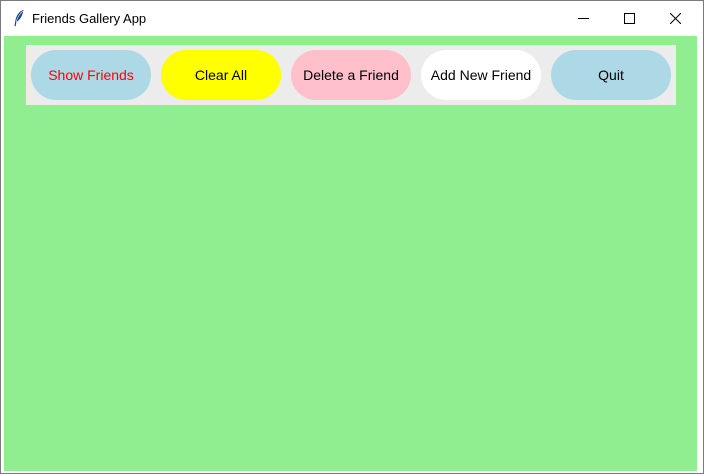  What do you see at coordinates (481, 75) in the screenshot?
I see `add-new-friend-button: Add New Friend` at bounding box center [481, 75].